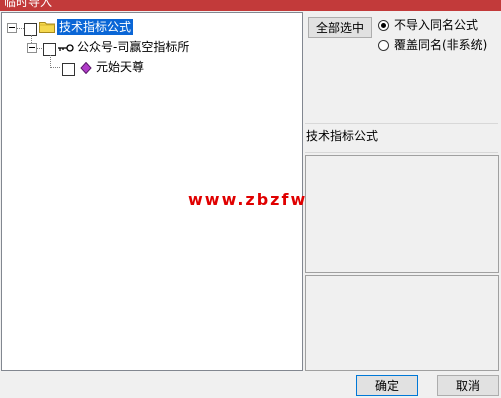 This screenshot has height=398, width=501. I want to click on radio-no-import: 不导入同名公式, so click(438, 25).